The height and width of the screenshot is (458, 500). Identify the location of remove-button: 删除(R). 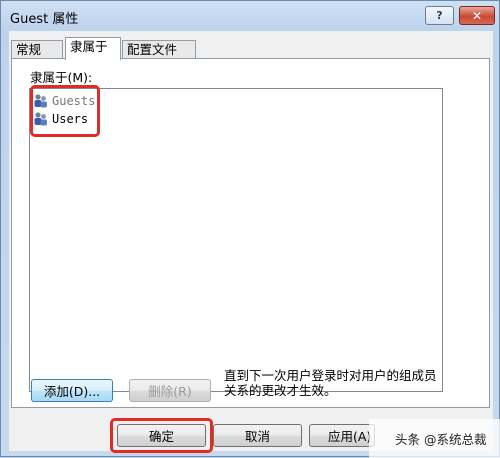
(170, 390).